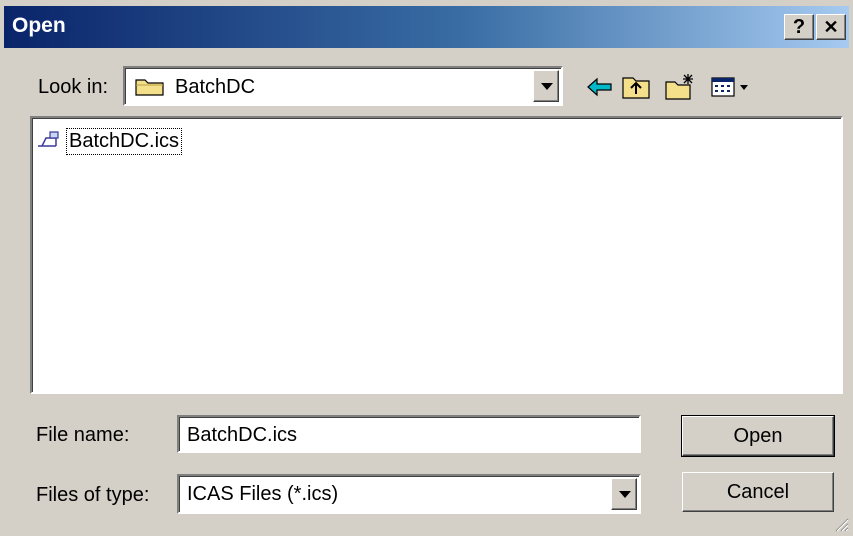 This screenshot has height=536, width=853. Describe the element at coordinates (263, 494) in the screenshot. I see `file-type-value: ICAS Files (*.ics)` at that location.